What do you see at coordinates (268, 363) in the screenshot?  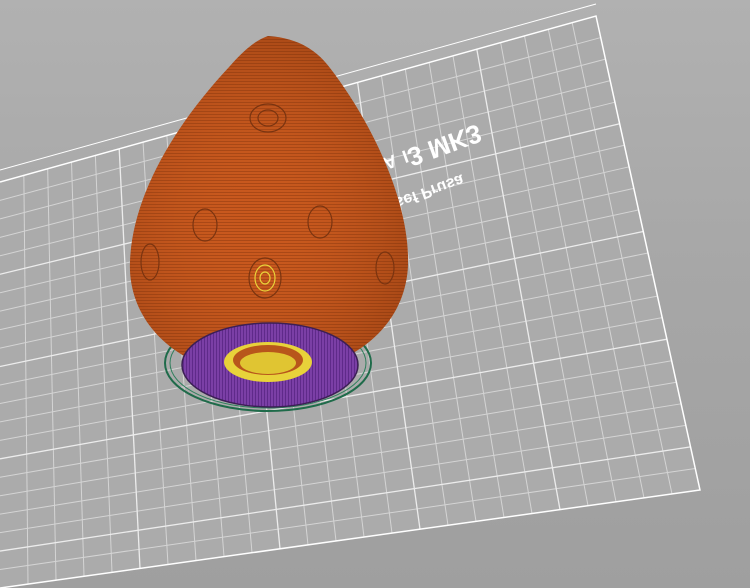 I see `inner-top-infill` at bounding box center [268, 363].